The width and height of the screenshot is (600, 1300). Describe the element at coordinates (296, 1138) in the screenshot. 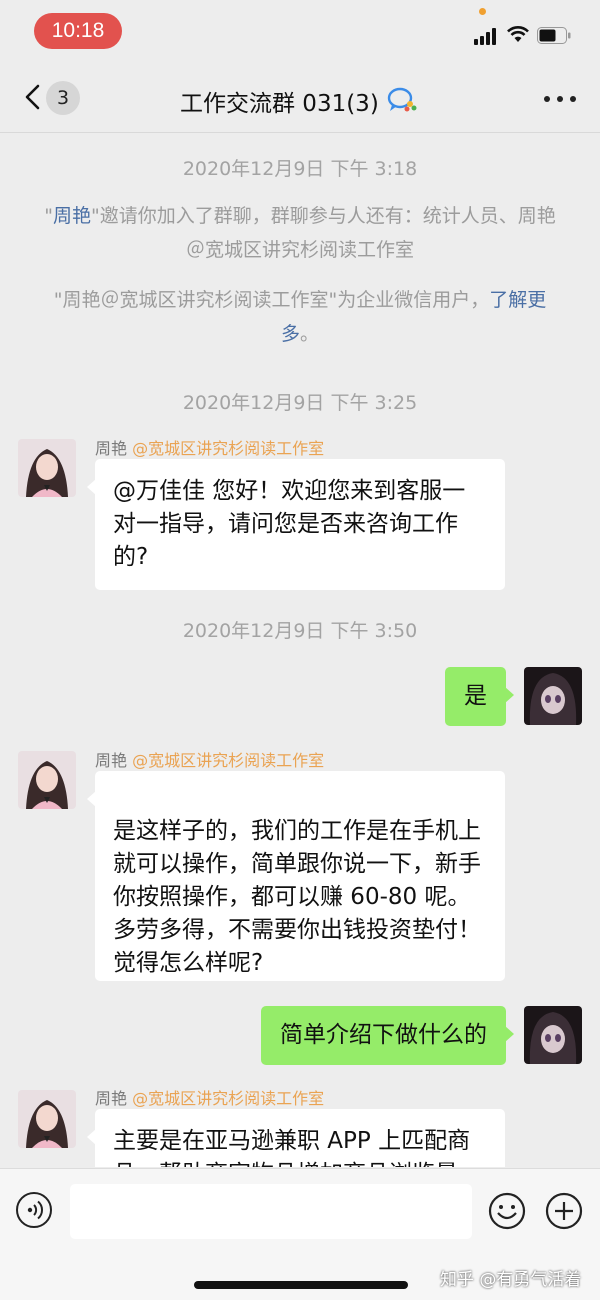

I see `message-bubble-received: 主要是在亚马逊兼职 APP 上匹配商品，帮助商家物品增加商品浏览量` at that location.